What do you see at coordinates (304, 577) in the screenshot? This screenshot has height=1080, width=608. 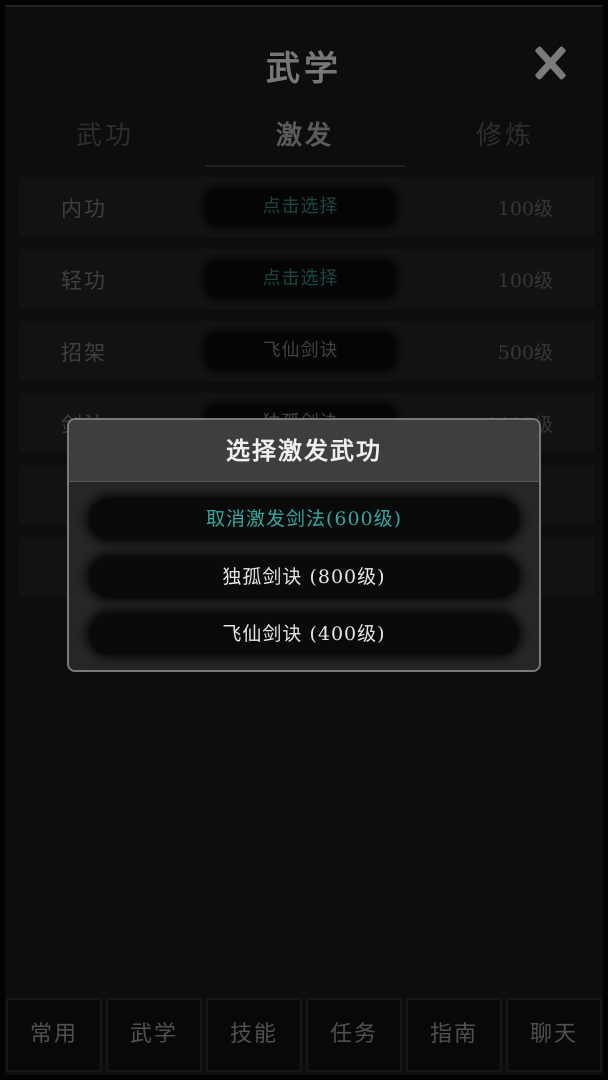 I see `skill-option-dugu: 独孤剑诀 (800级)` at bounding box center [304, 577].